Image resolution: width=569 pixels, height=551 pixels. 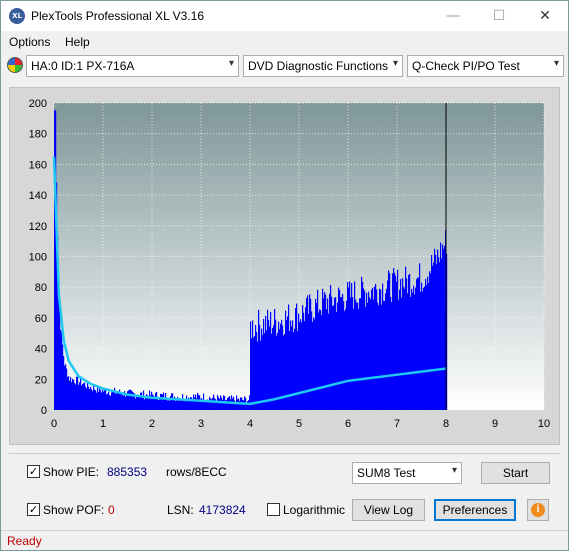 What do you see at coordinates (54, 424) in the screenshot?
I see `x-tick-label: 0` at bounding box center [54, 424].